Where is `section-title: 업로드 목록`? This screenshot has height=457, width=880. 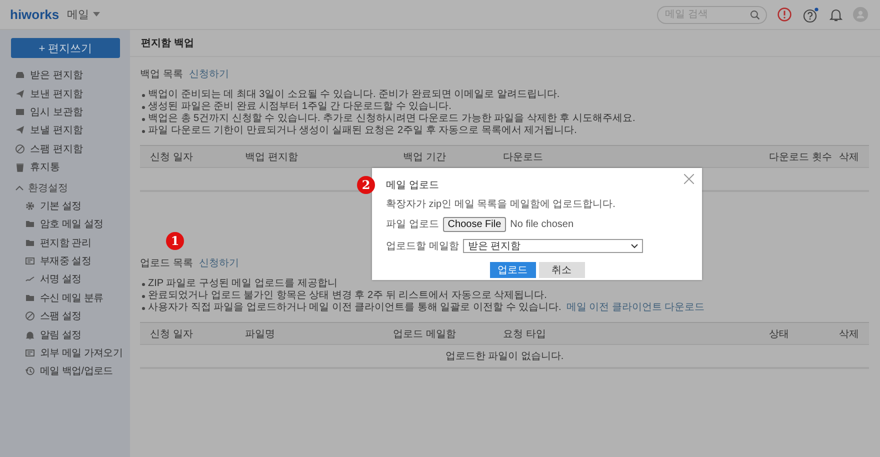
section-title: 업로드 목록 is located at coordinates (166, 263).